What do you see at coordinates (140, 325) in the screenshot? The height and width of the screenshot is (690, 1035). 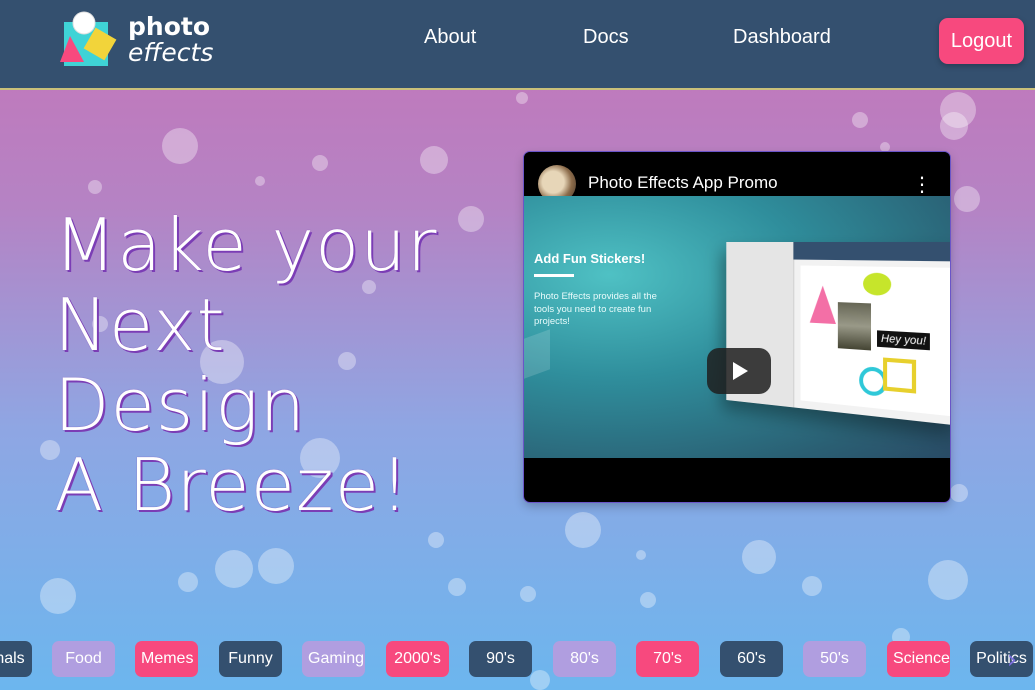 I see `hero-line: Next` at bounding box center [140, 325].